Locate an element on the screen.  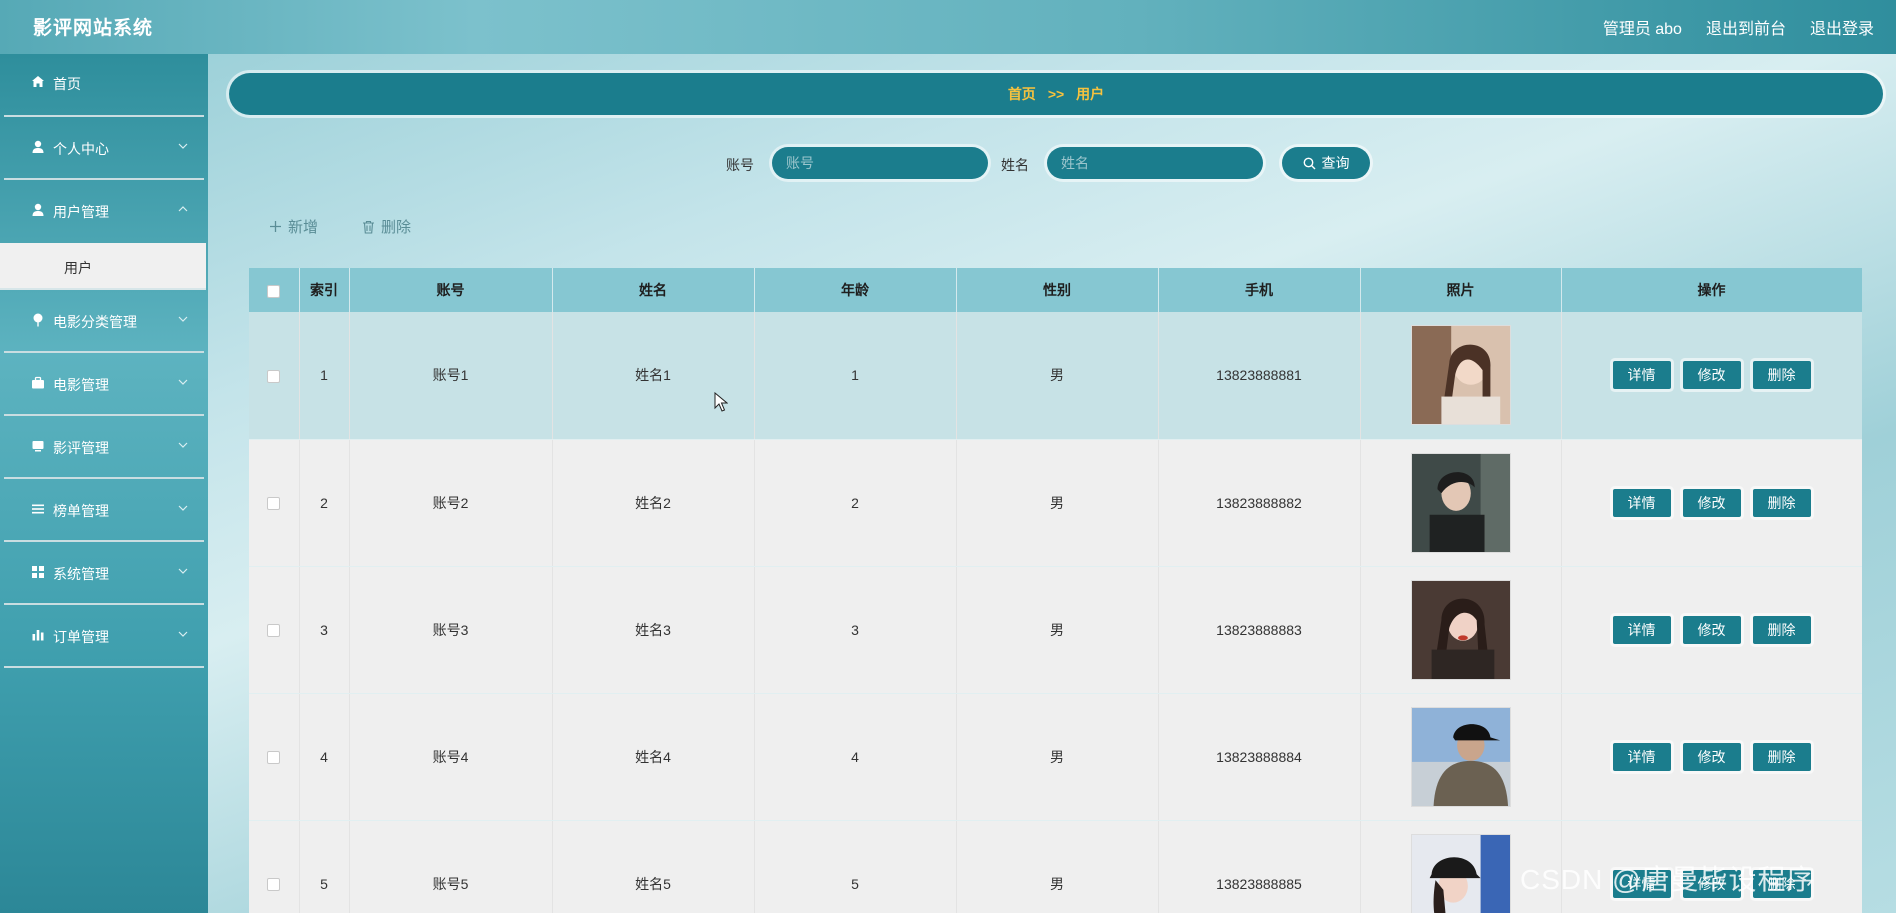
sidebar-item-review-management: 影评管理 is located at coordinates (104, 447).